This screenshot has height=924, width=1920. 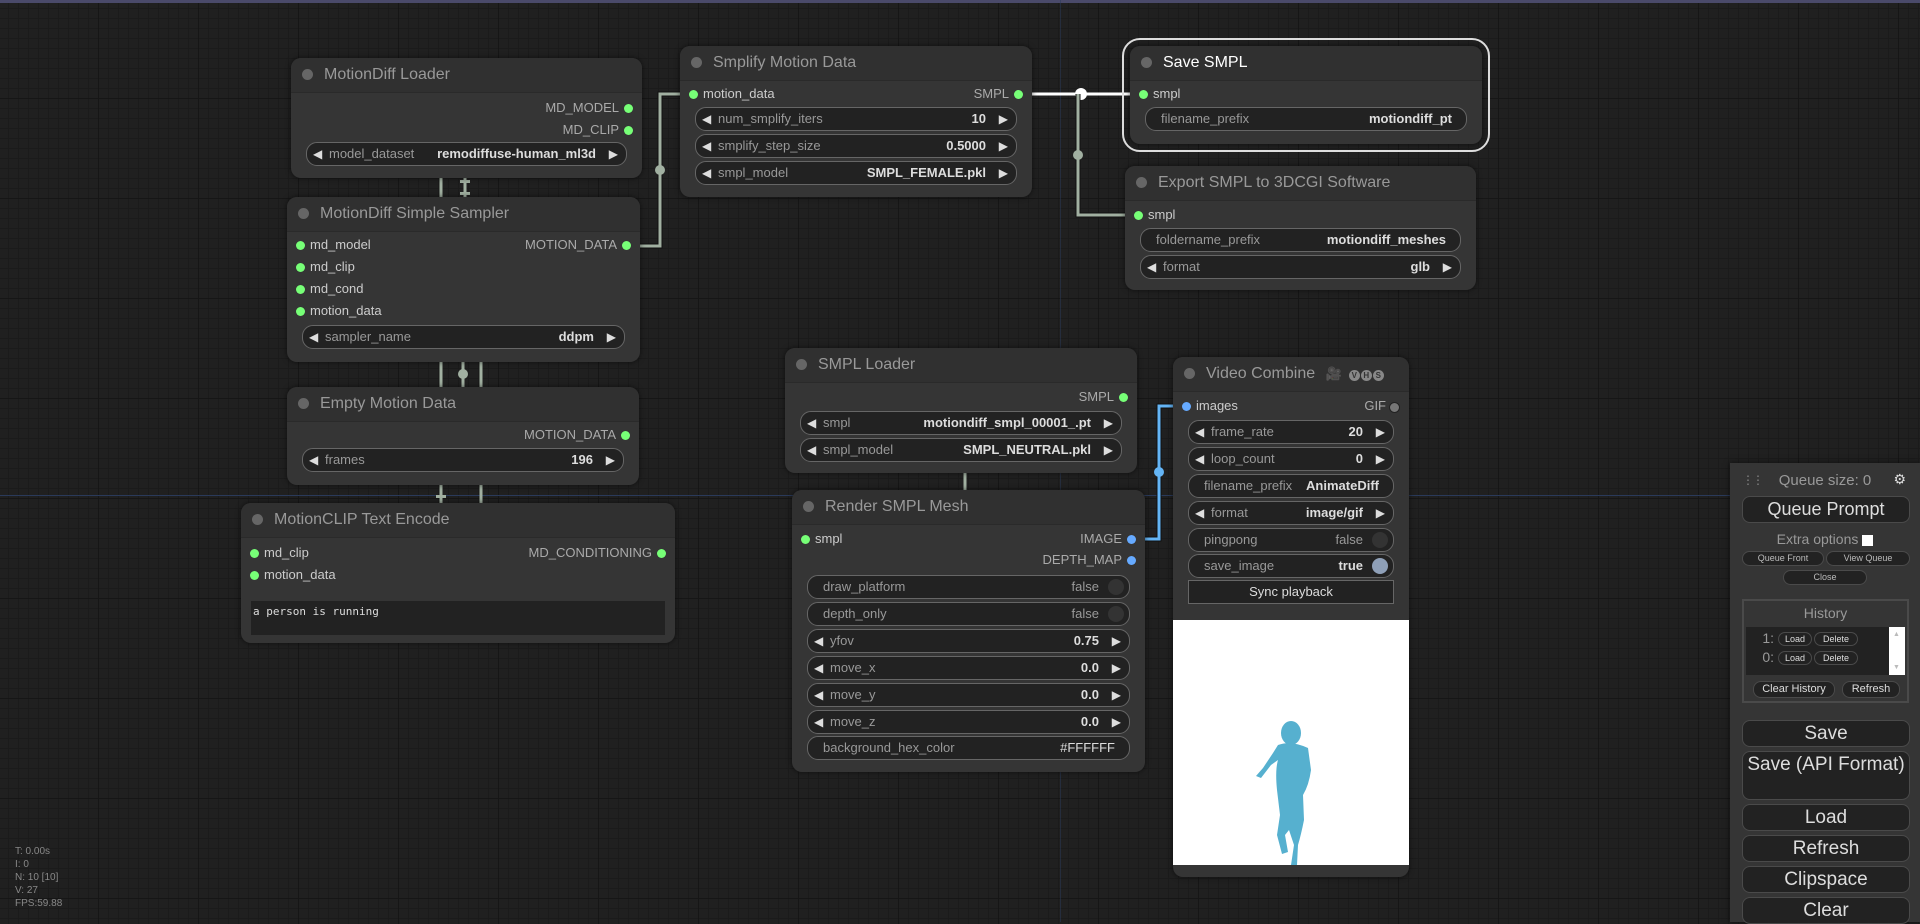 I want to click on widget-sampler-name: ◀ sampler_name ddpm ▶, so click(x=463, y=337).